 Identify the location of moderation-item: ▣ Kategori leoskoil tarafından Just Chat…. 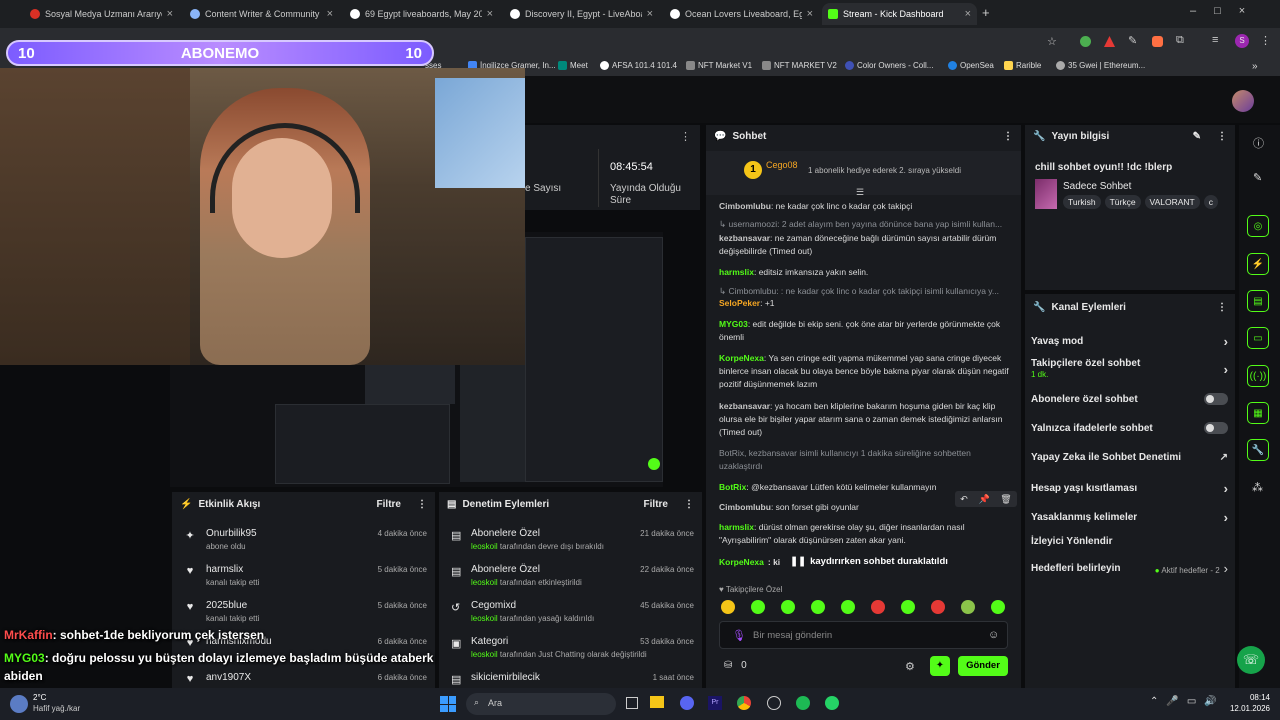
(572, 650).